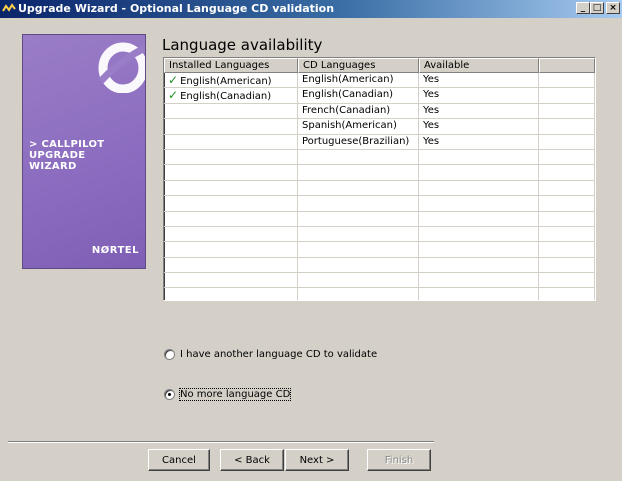 This screenshot has width=622, height=481. Describe the element at coordinates (226, 97) in the screenshot. I see `installed-language-label: English(Canadian)` at that location.